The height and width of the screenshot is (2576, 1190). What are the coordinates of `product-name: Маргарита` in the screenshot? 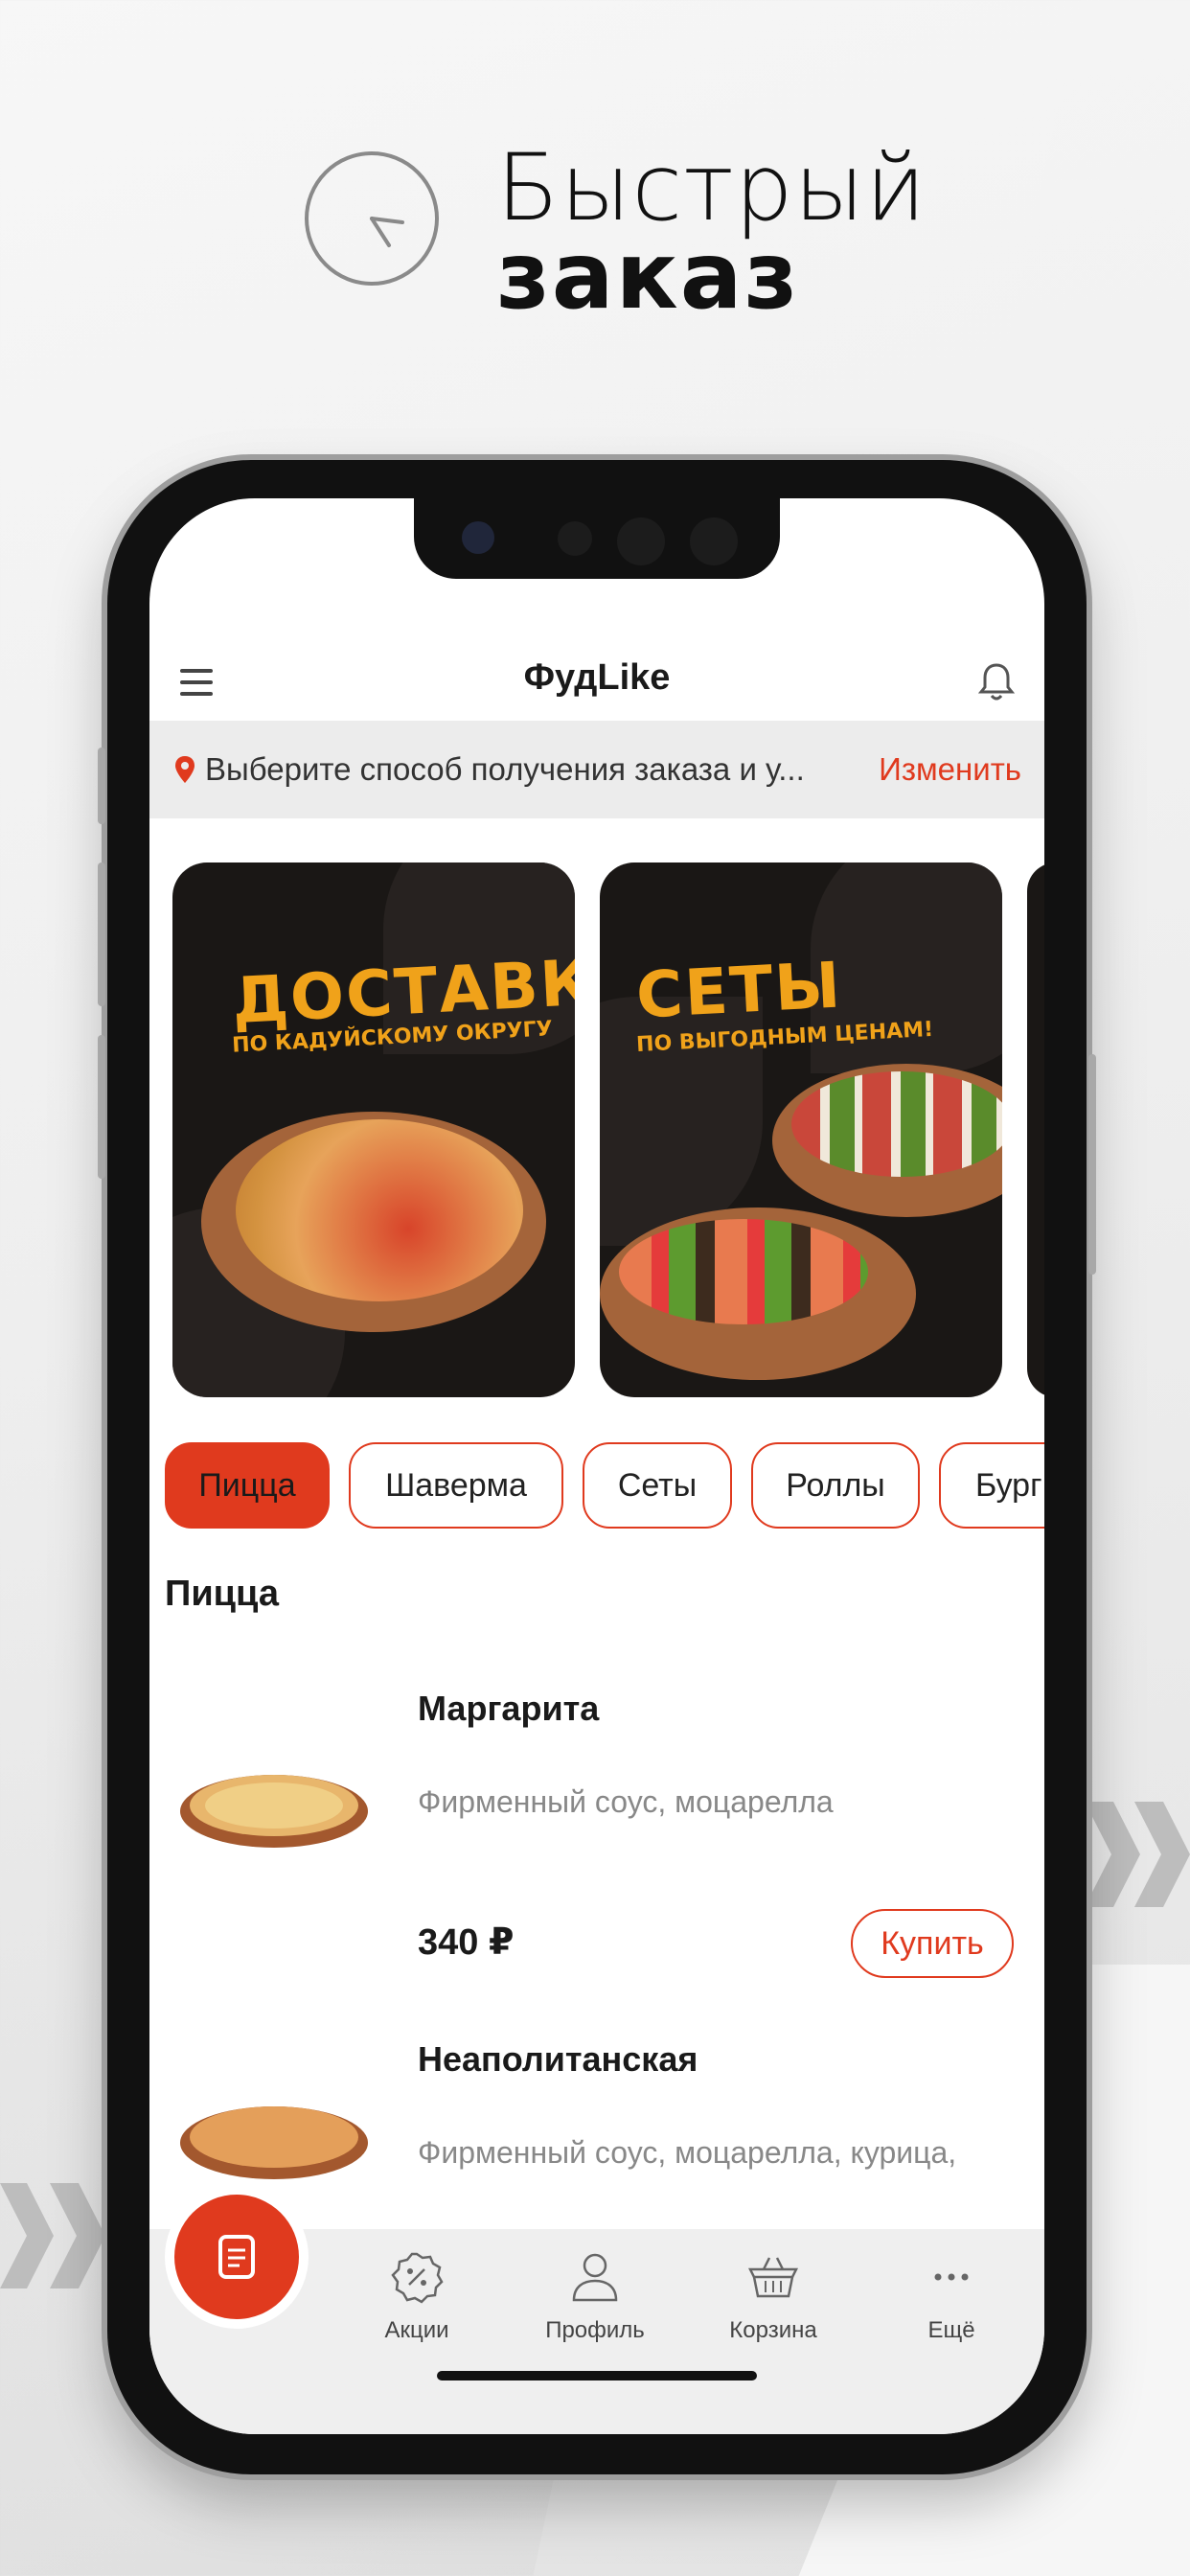 It's located at (509, 1708).